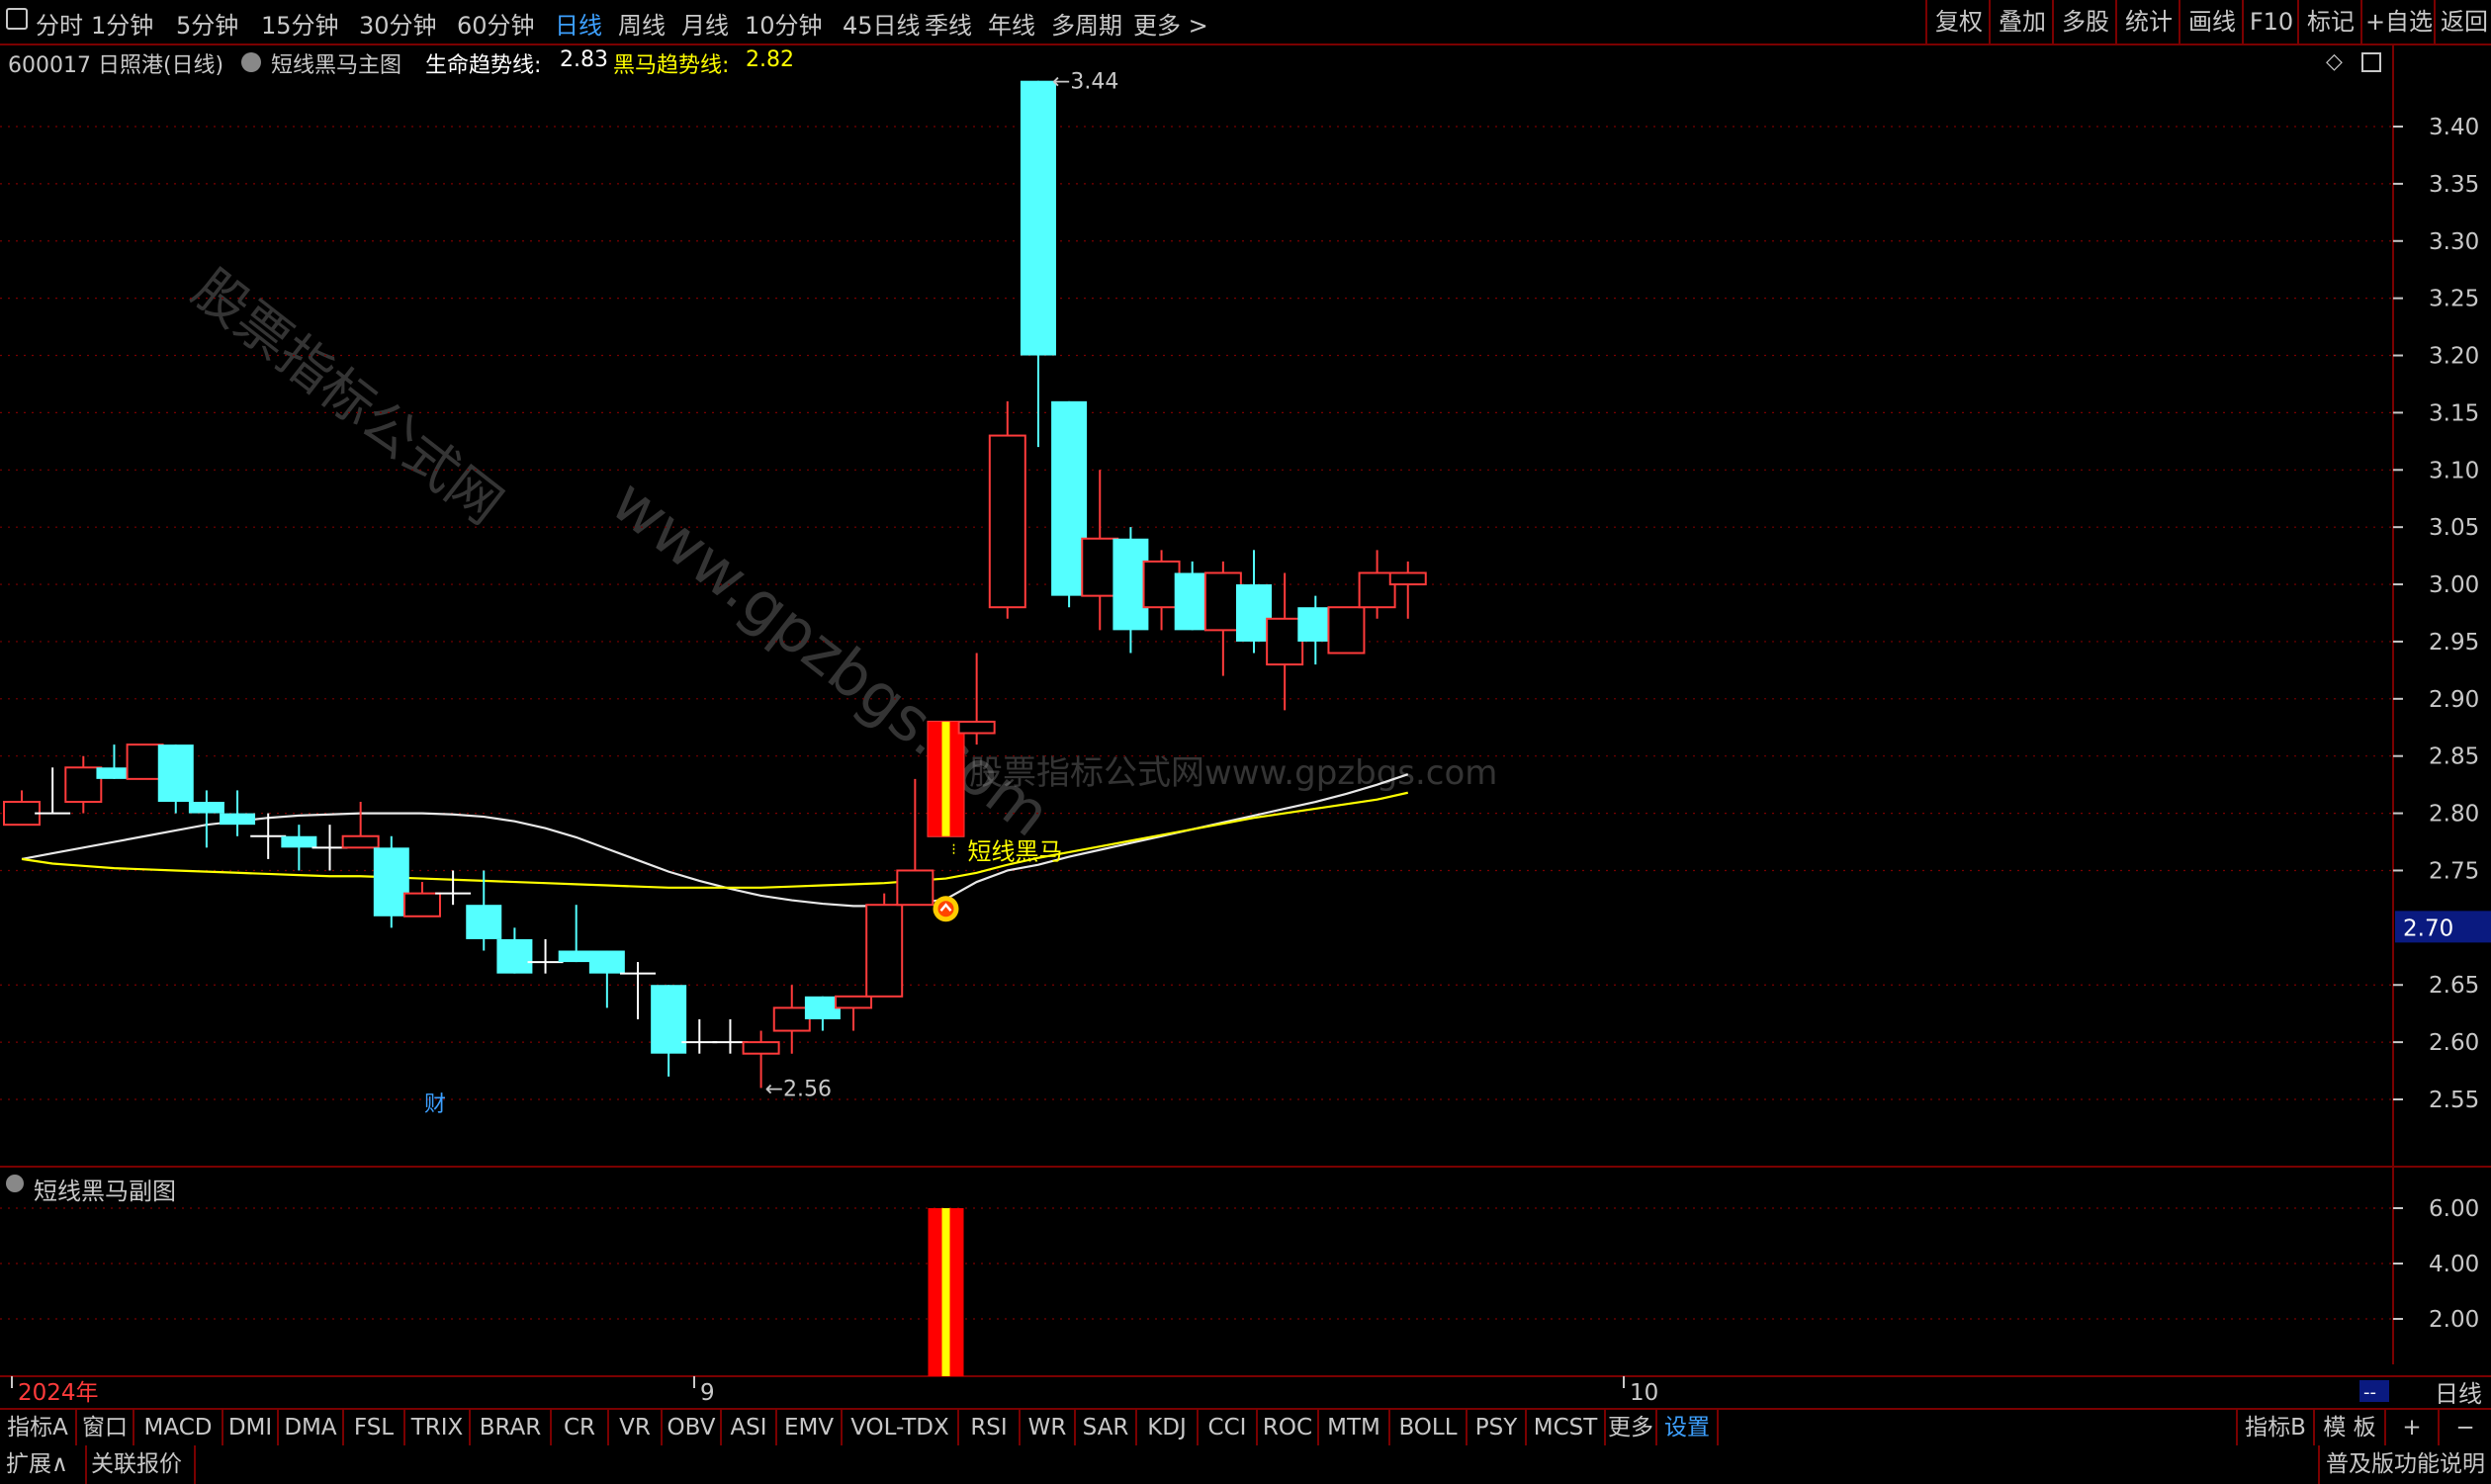  What do you see at coordinates (2084, 22) in the screenshot?
I see `toolbar-button-2: 多股` at bounding box center [2084, 22].